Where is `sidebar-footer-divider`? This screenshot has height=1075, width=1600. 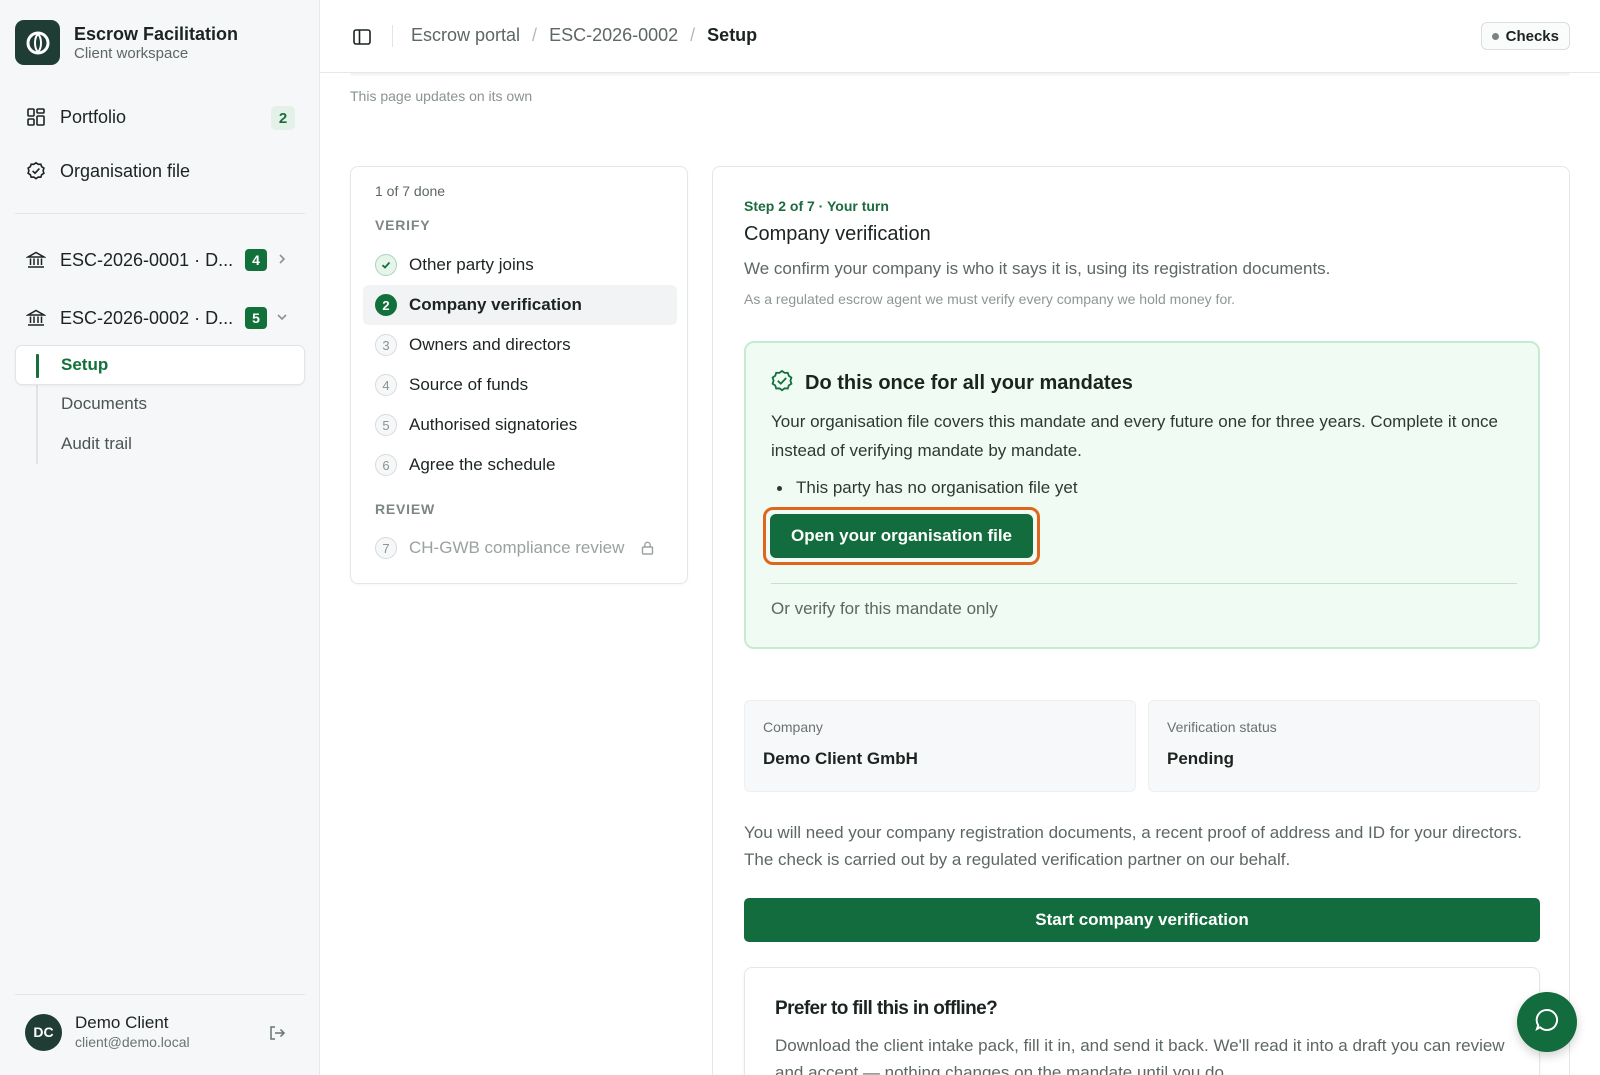
sidebar-footer-divider is located at coordinates (160, 994).